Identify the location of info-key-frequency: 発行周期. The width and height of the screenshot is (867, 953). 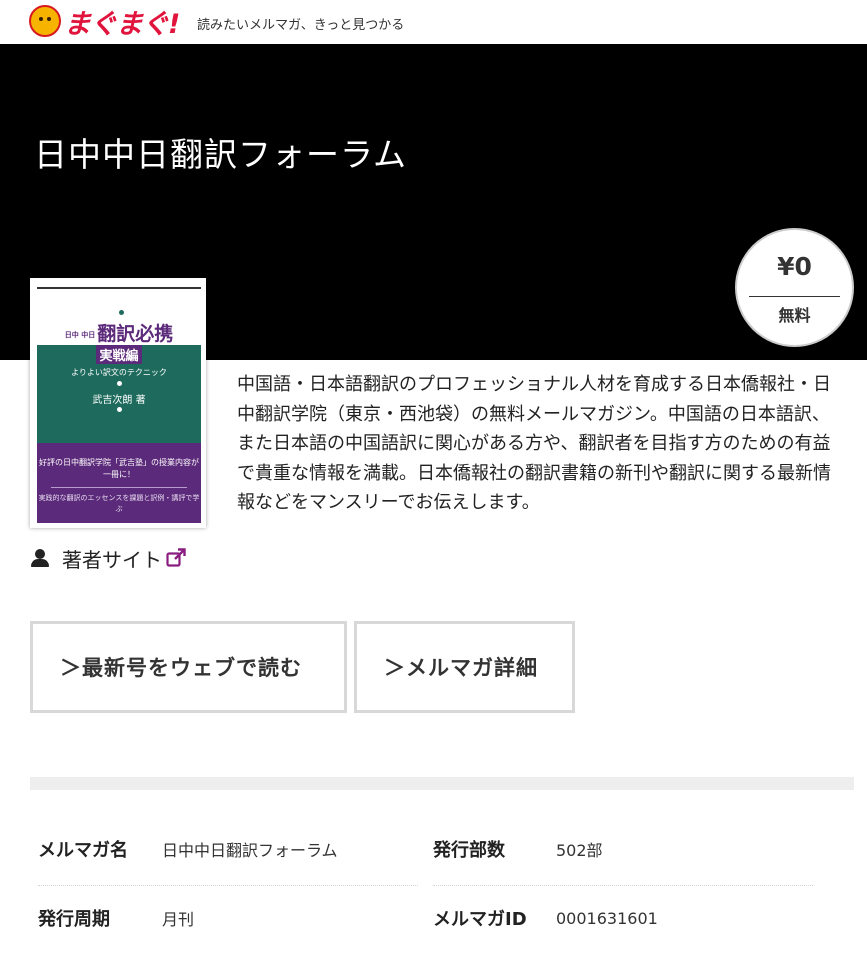
(74, 919).